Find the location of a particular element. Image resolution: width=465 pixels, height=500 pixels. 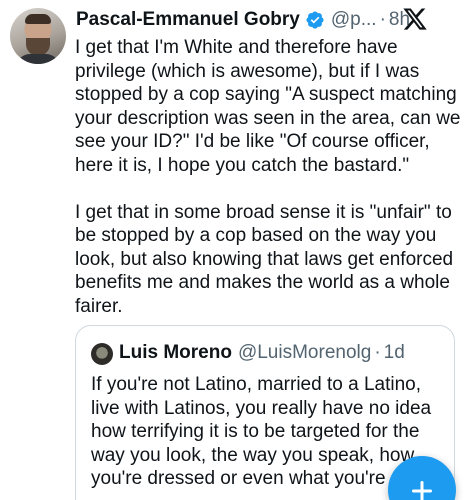

x-logo-icon is located at coordinates (415, 19).